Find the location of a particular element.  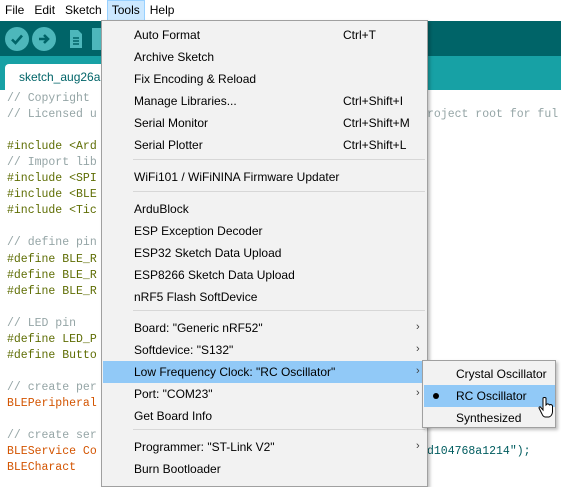

menu-item-label: ArduBlock is located at coordinates (161, 209).